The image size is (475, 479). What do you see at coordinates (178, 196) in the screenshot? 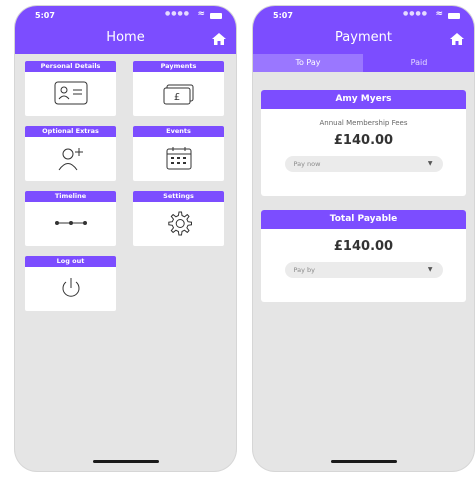
I see `tile-label: Settings` at bounding box center [178, 196].